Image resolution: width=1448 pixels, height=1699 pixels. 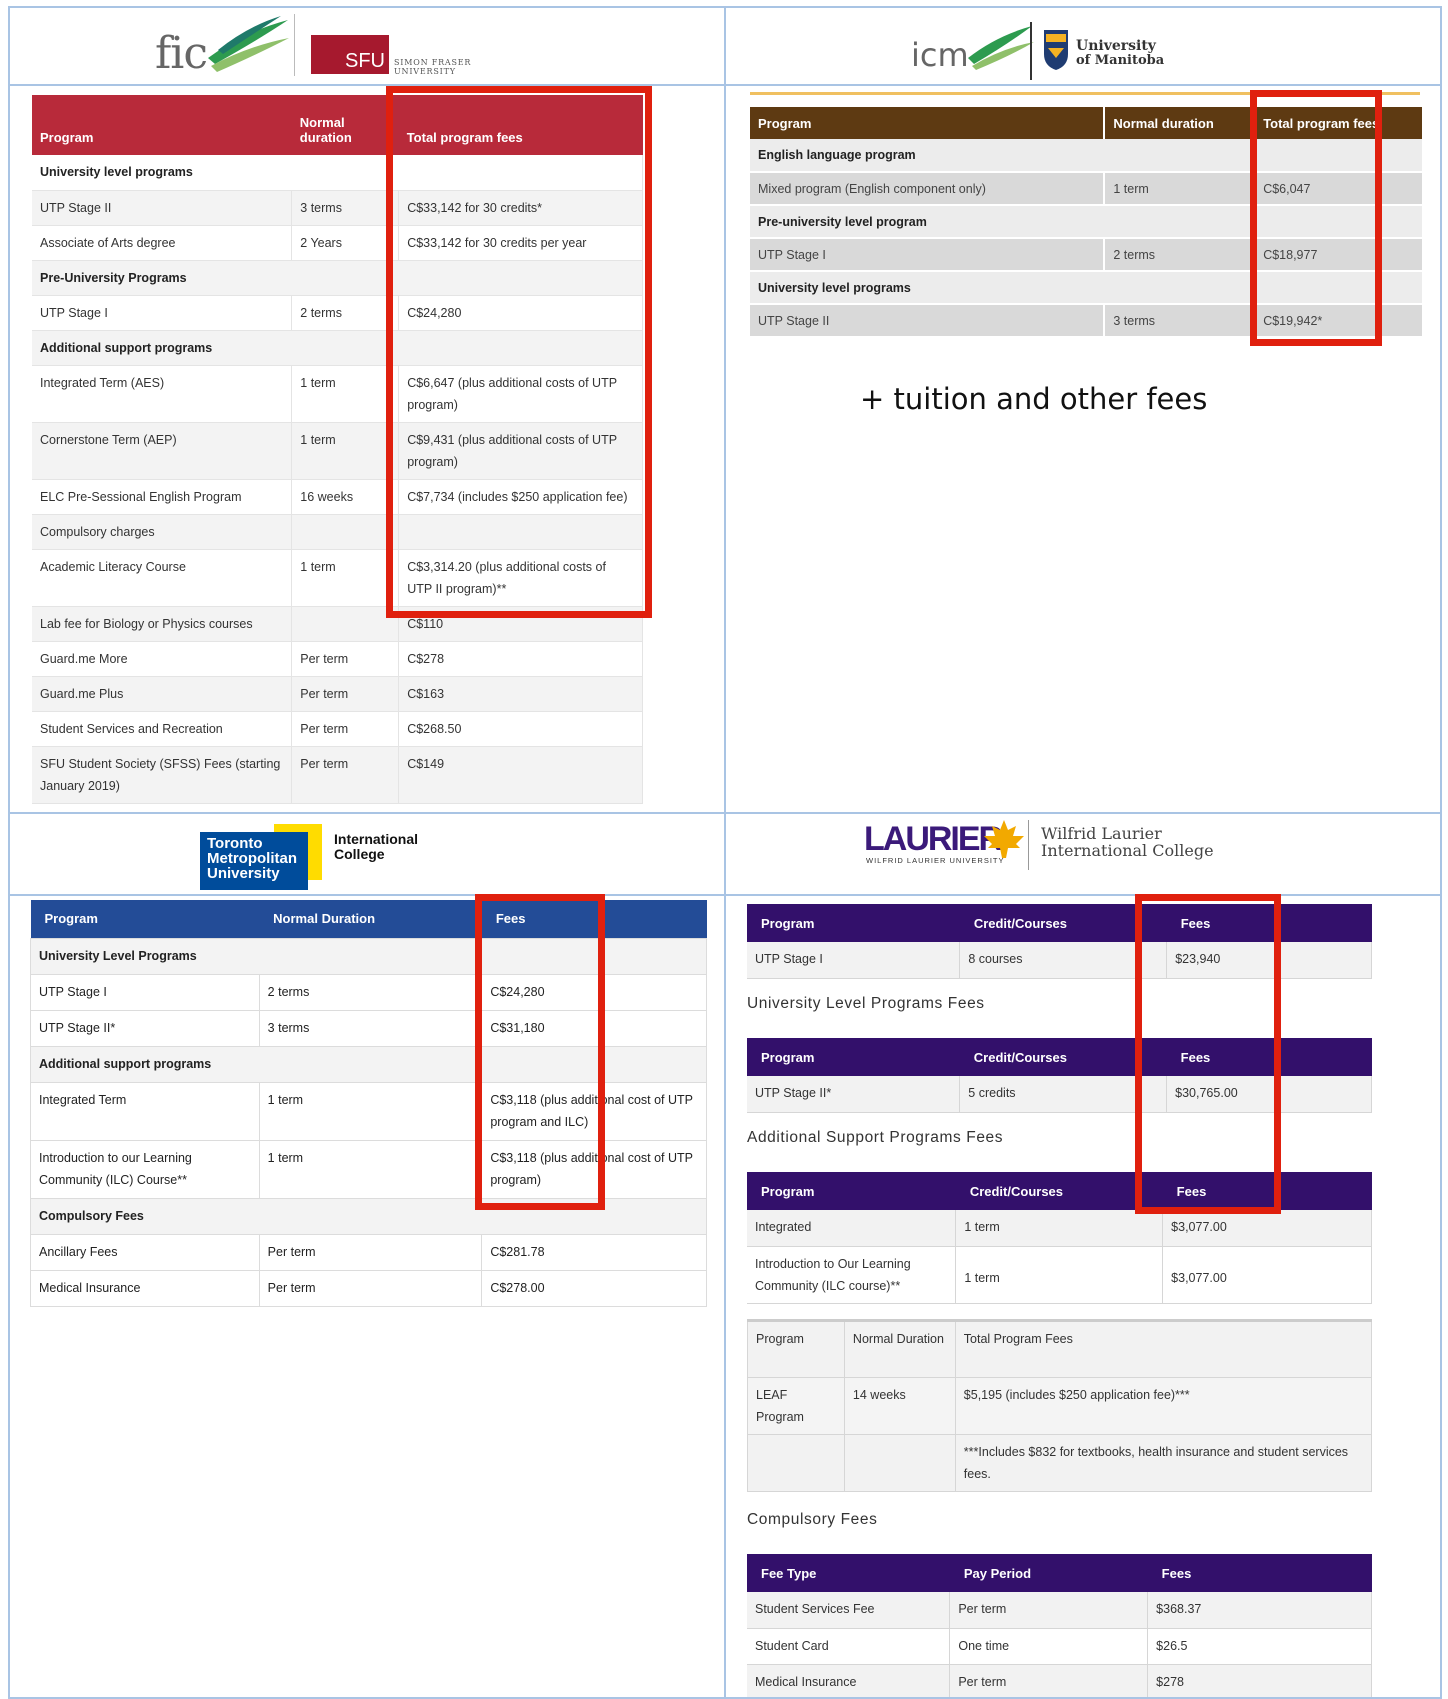 What do you see at coordinates (520, 694) in the screenshot?
I see `table-cell: C$163` at bounding box center [520, 694].